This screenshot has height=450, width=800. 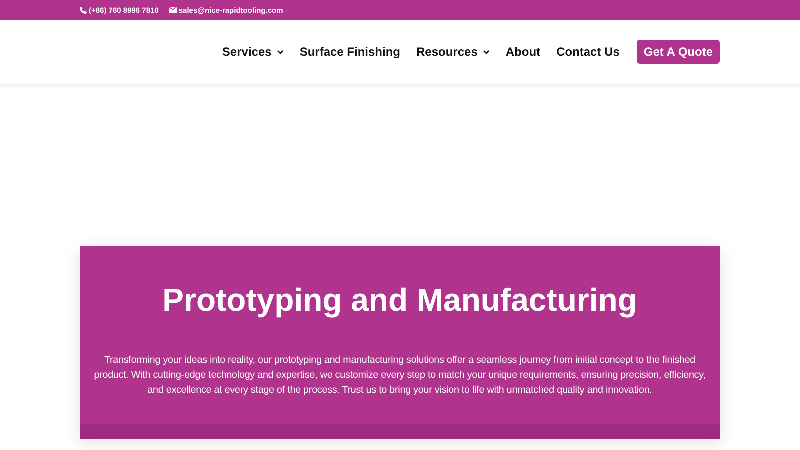 I want to click on nav-link: Contact Us, so click(x=588, y=52).